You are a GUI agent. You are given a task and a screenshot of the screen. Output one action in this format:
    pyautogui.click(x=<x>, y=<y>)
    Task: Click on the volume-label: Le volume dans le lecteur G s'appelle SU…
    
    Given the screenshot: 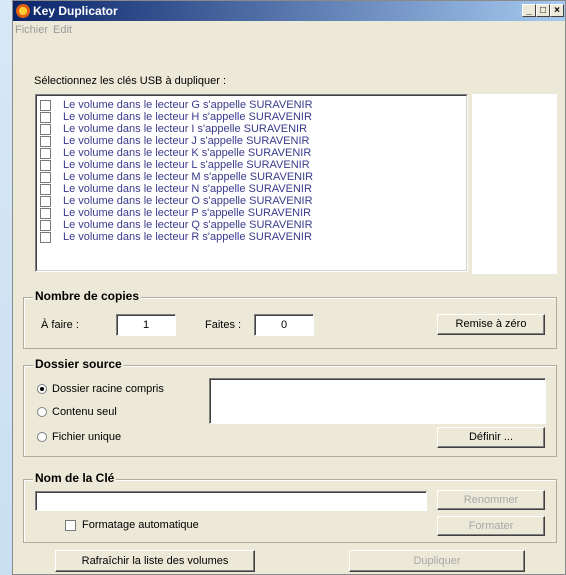 What is the action you would take?
    pyautogui.click(x=188, y=105)
    